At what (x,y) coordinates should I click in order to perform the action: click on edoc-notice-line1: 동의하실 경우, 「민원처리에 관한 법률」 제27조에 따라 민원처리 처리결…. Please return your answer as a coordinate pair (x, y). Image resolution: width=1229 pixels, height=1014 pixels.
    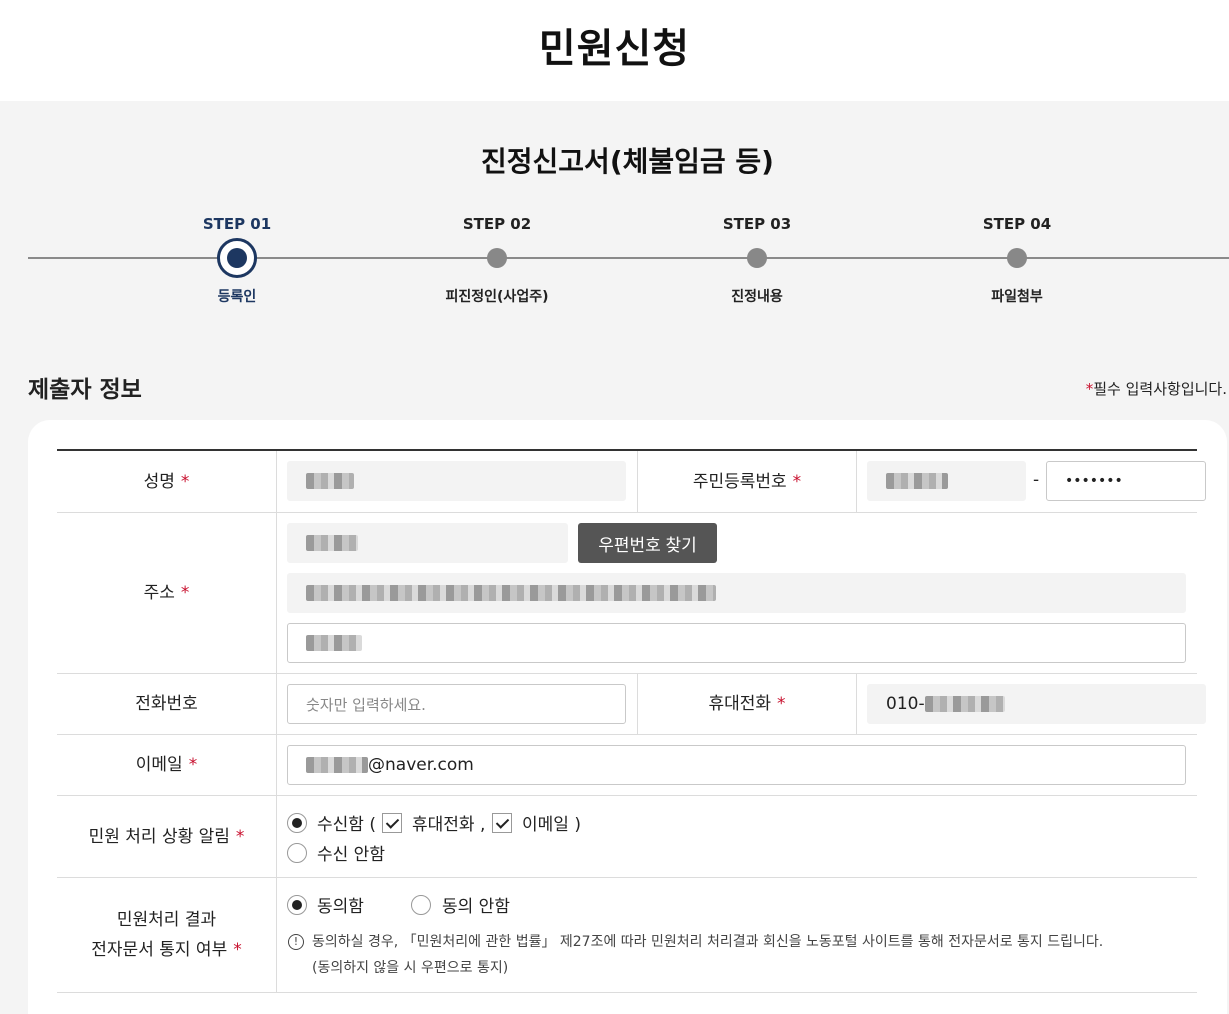
    Looking at the image, I should click on (708, 942).